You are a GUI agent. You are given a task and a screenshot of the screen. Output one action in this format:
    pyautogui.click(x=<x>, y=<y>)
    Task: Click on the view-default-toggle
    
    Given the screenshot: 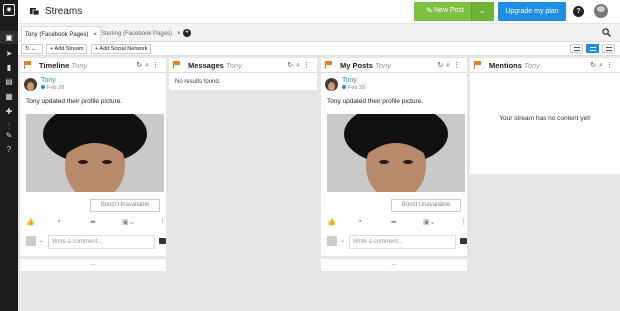 What is the action you would take?
    pyautogui.click(x=592, y=48)
    